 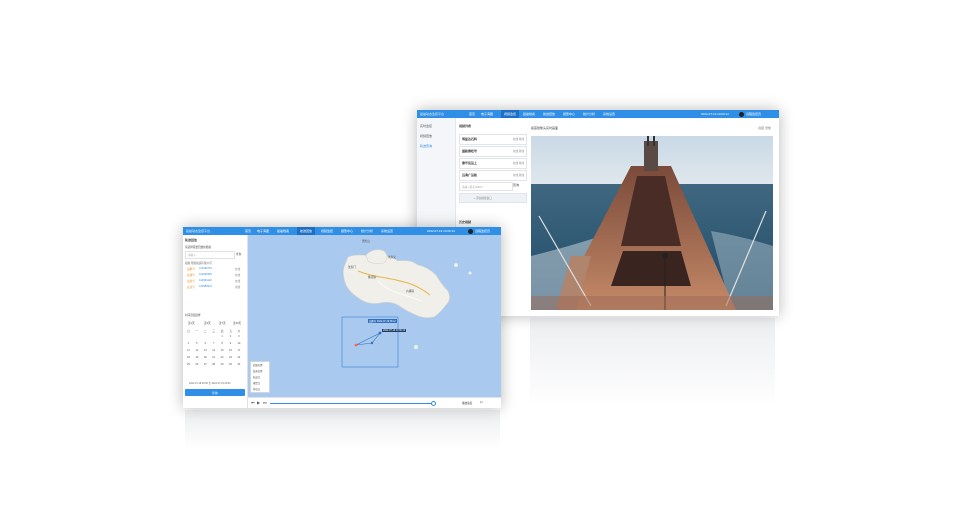 What do you see at coordinates (470, 273) in the screenshot?
I see `islet` at bounding box center [470, 273].